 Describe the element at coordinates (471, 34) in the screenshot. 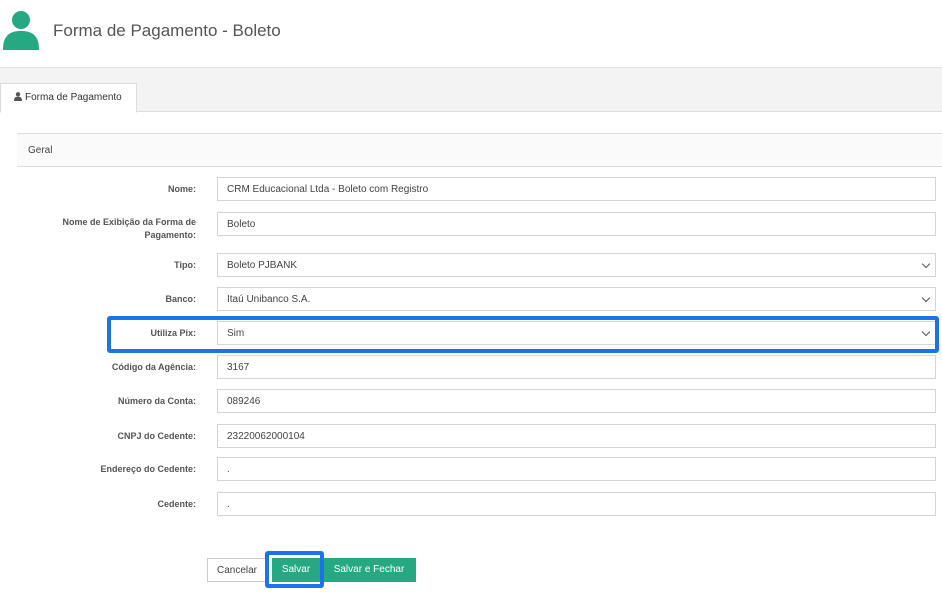

I see `page-header: Forma de Pagamento - Boleto` at that location.